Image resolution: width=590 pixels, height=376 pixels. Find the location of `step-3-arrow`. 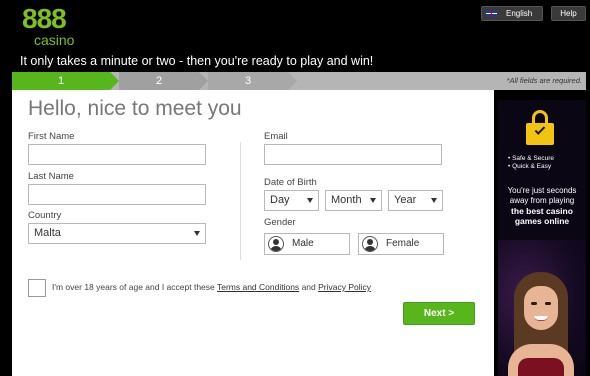

step-3-arrow is located at coordinates (292, 81).